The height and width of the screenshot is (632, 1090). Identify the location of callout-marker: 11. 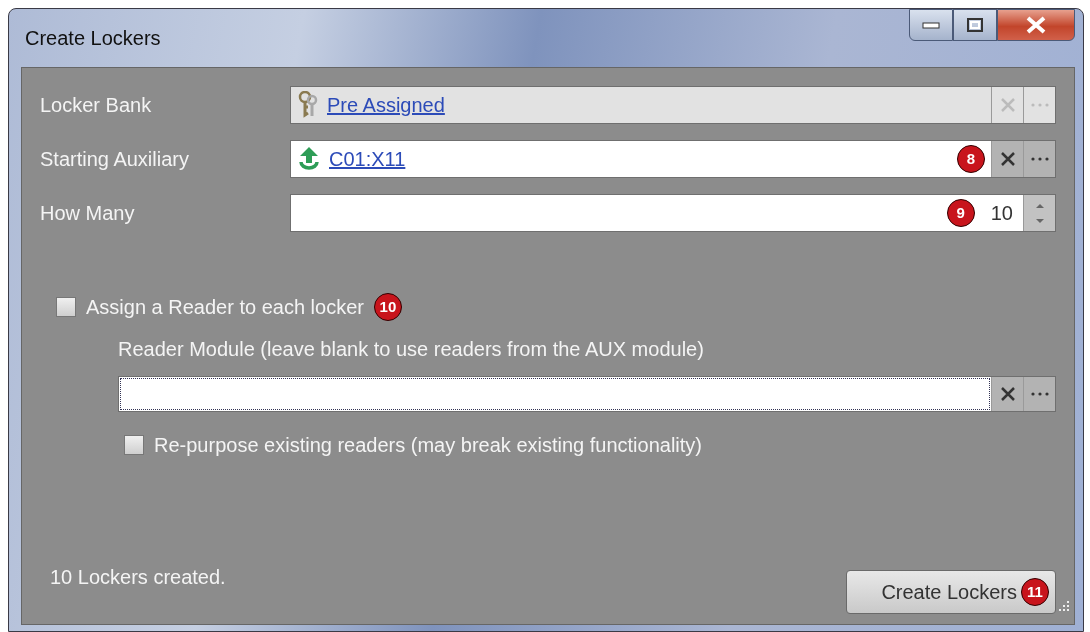
(1035, 592).